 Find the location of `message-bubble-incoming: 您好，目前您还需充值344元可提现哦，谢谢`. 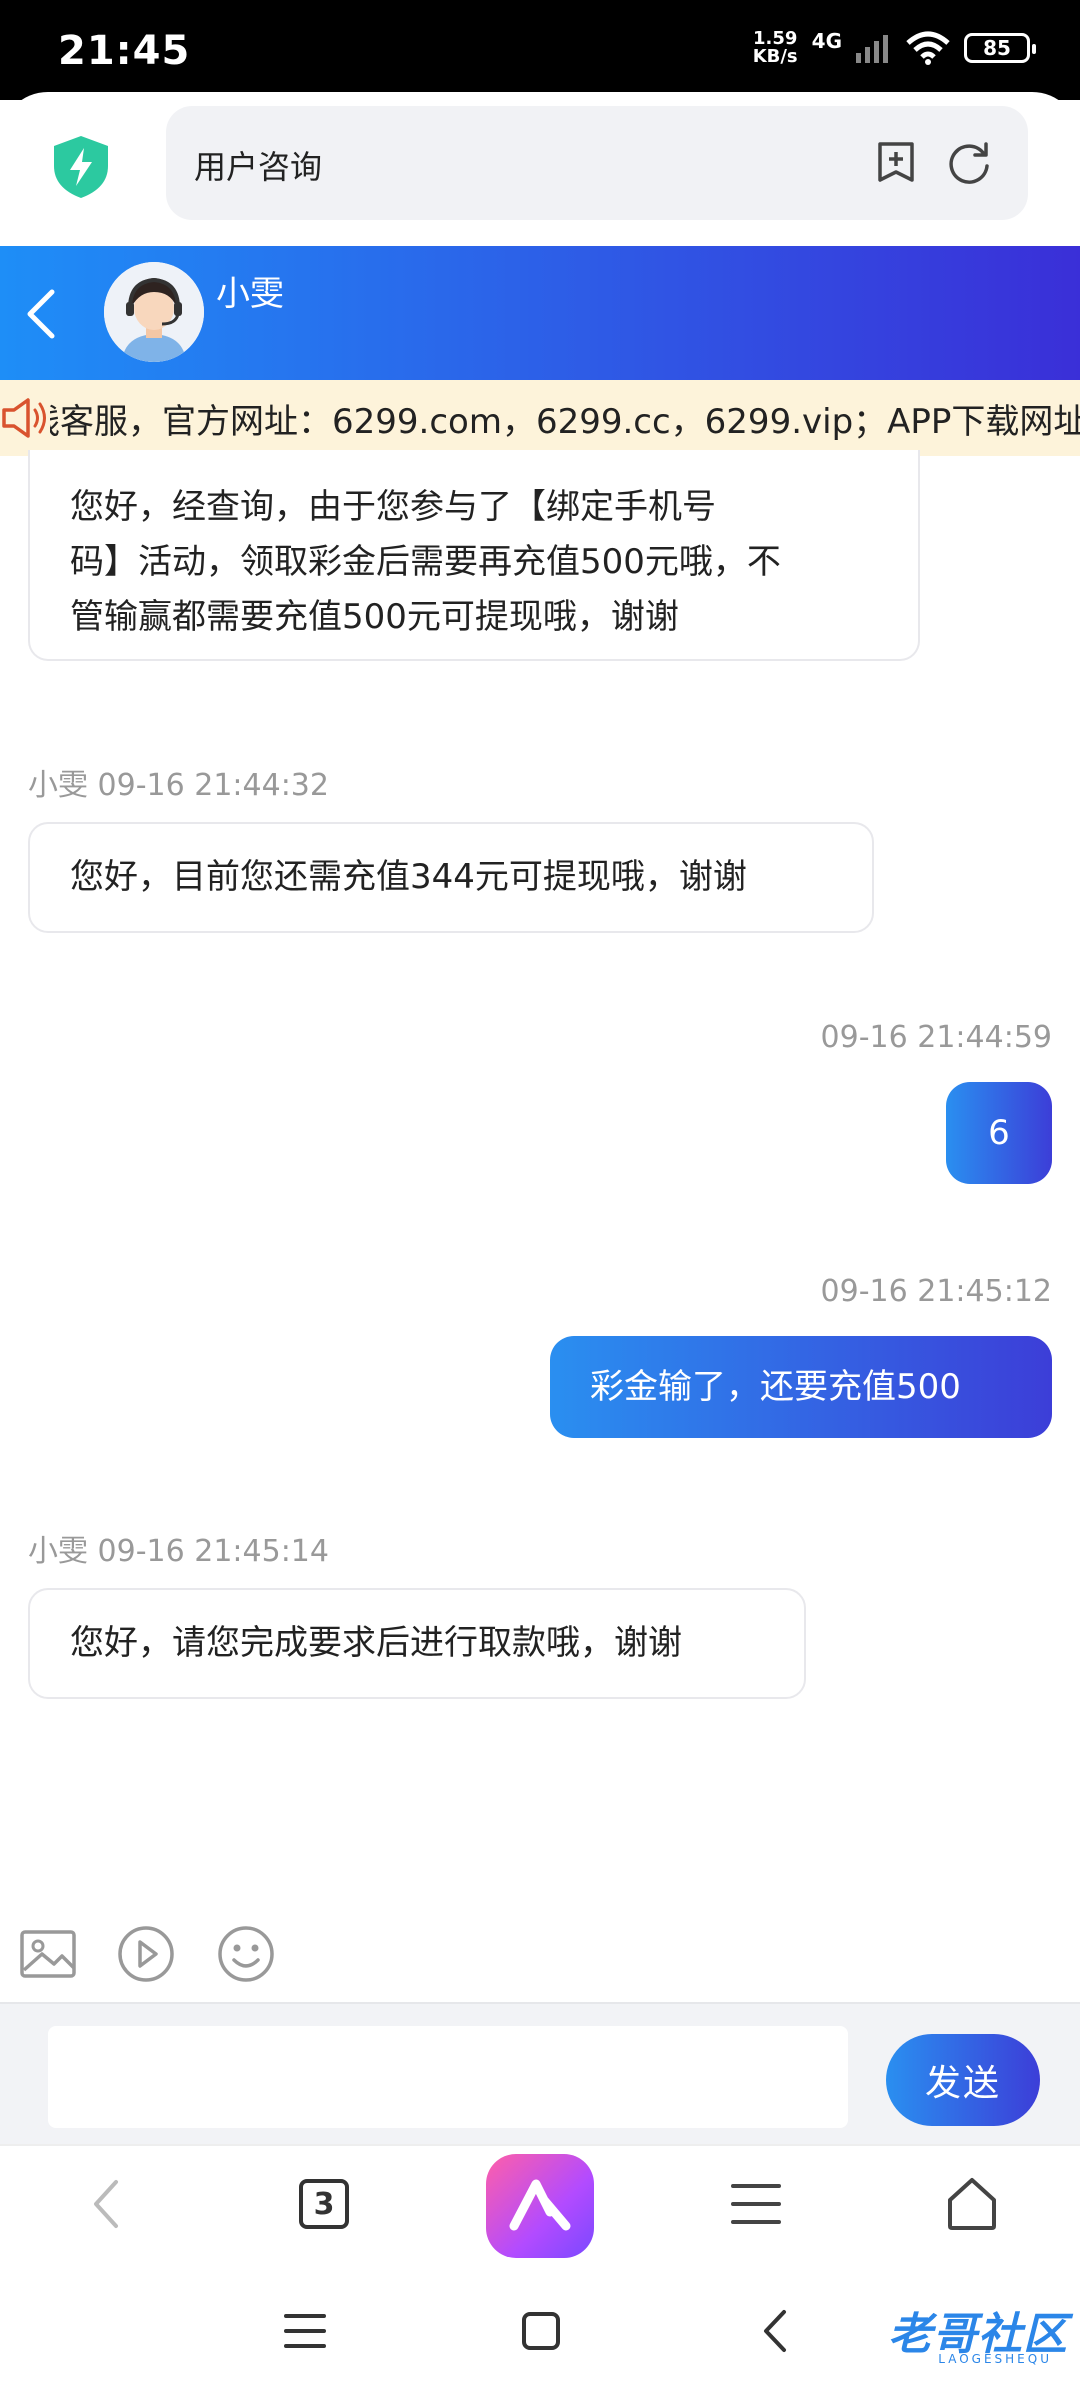

message-bubble-incoming: 您好，目前您还需充值344元可提现哦，谢谢 is located at coordinates (451, 877).